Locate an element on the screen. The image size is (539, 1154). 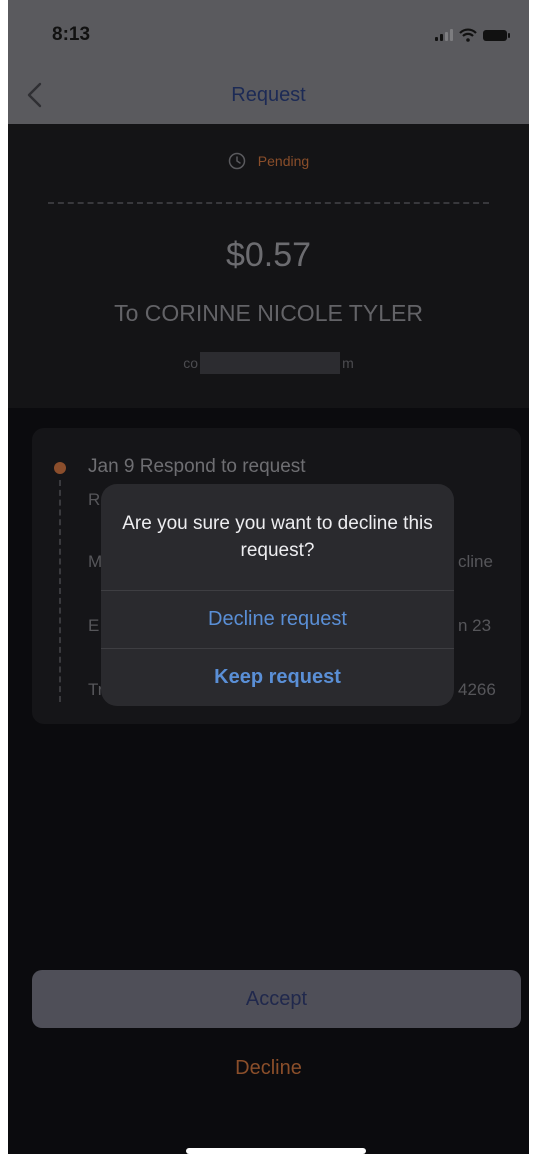
divider is located at coordinates (268, 203).